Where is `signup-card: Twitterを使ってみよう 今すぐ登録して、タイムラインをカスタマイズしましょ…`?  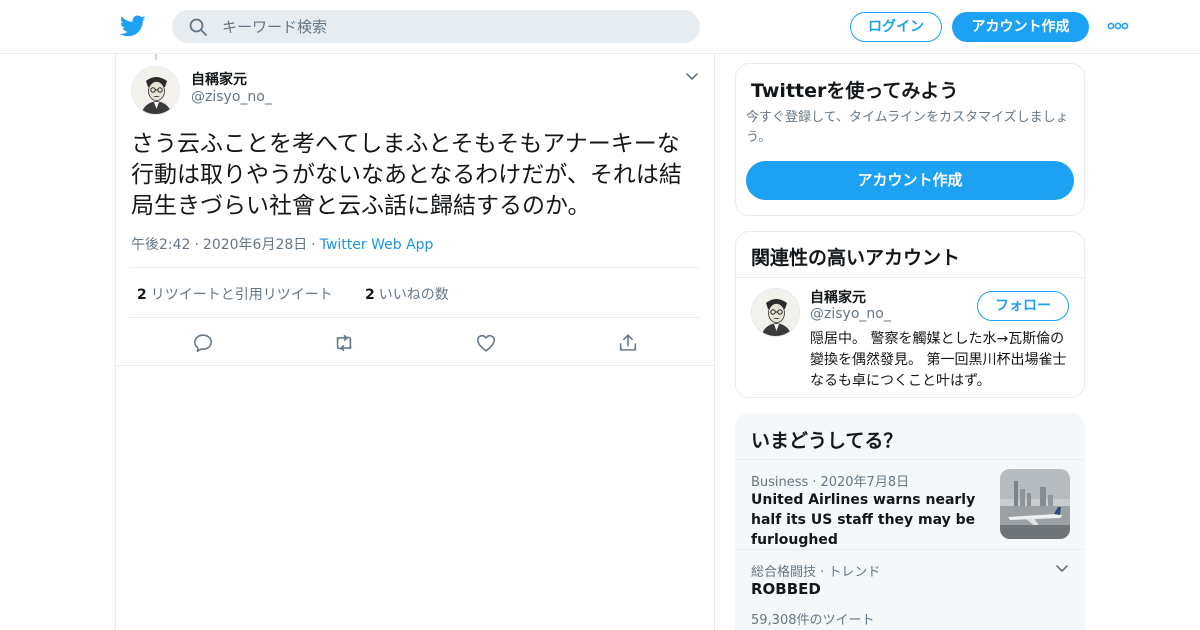
signup-card: Twitterを使ってみよう 今すぐ登録して、タイムラインをカスタマイズしましょ… is located at coordinates (910, 139).